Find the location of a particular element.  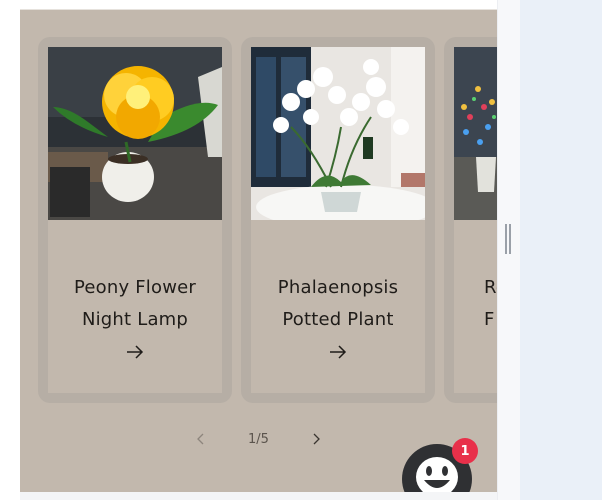

card-inner: Ro F is located at coordinates (475, 220).